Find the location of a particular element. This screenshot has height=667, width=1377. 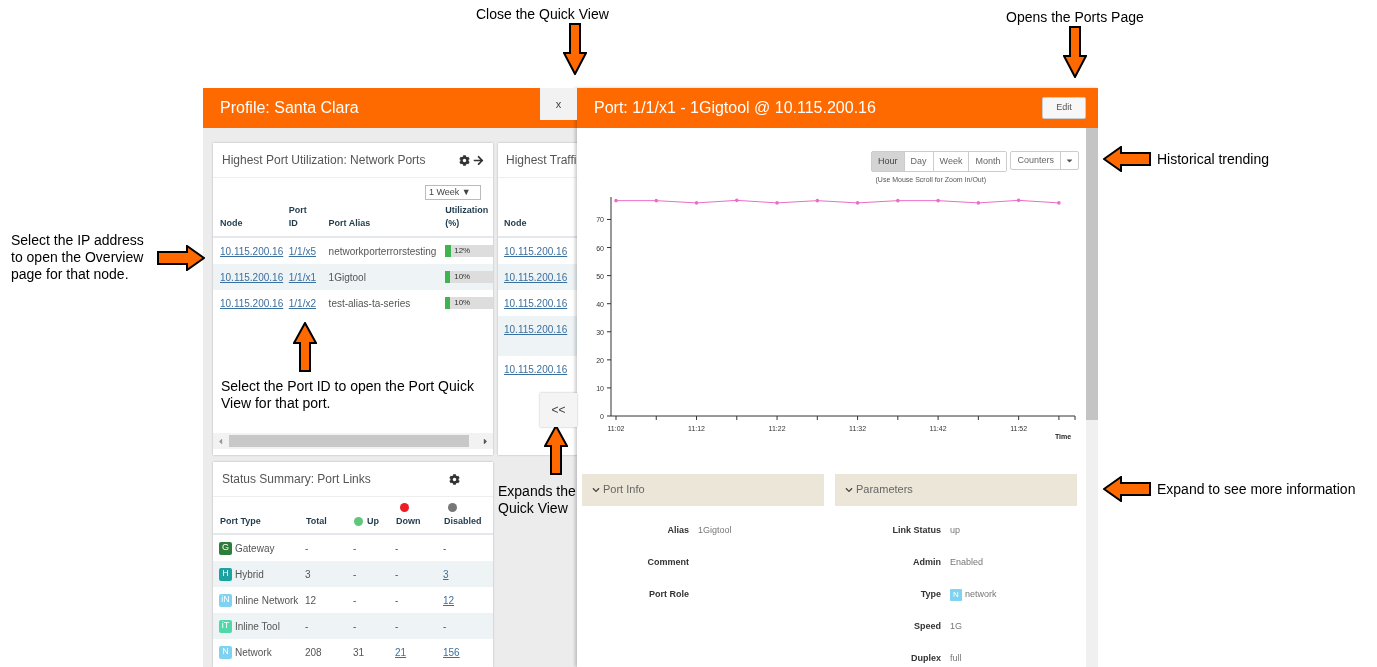

field-value: full is located at coordinates (956, 658).